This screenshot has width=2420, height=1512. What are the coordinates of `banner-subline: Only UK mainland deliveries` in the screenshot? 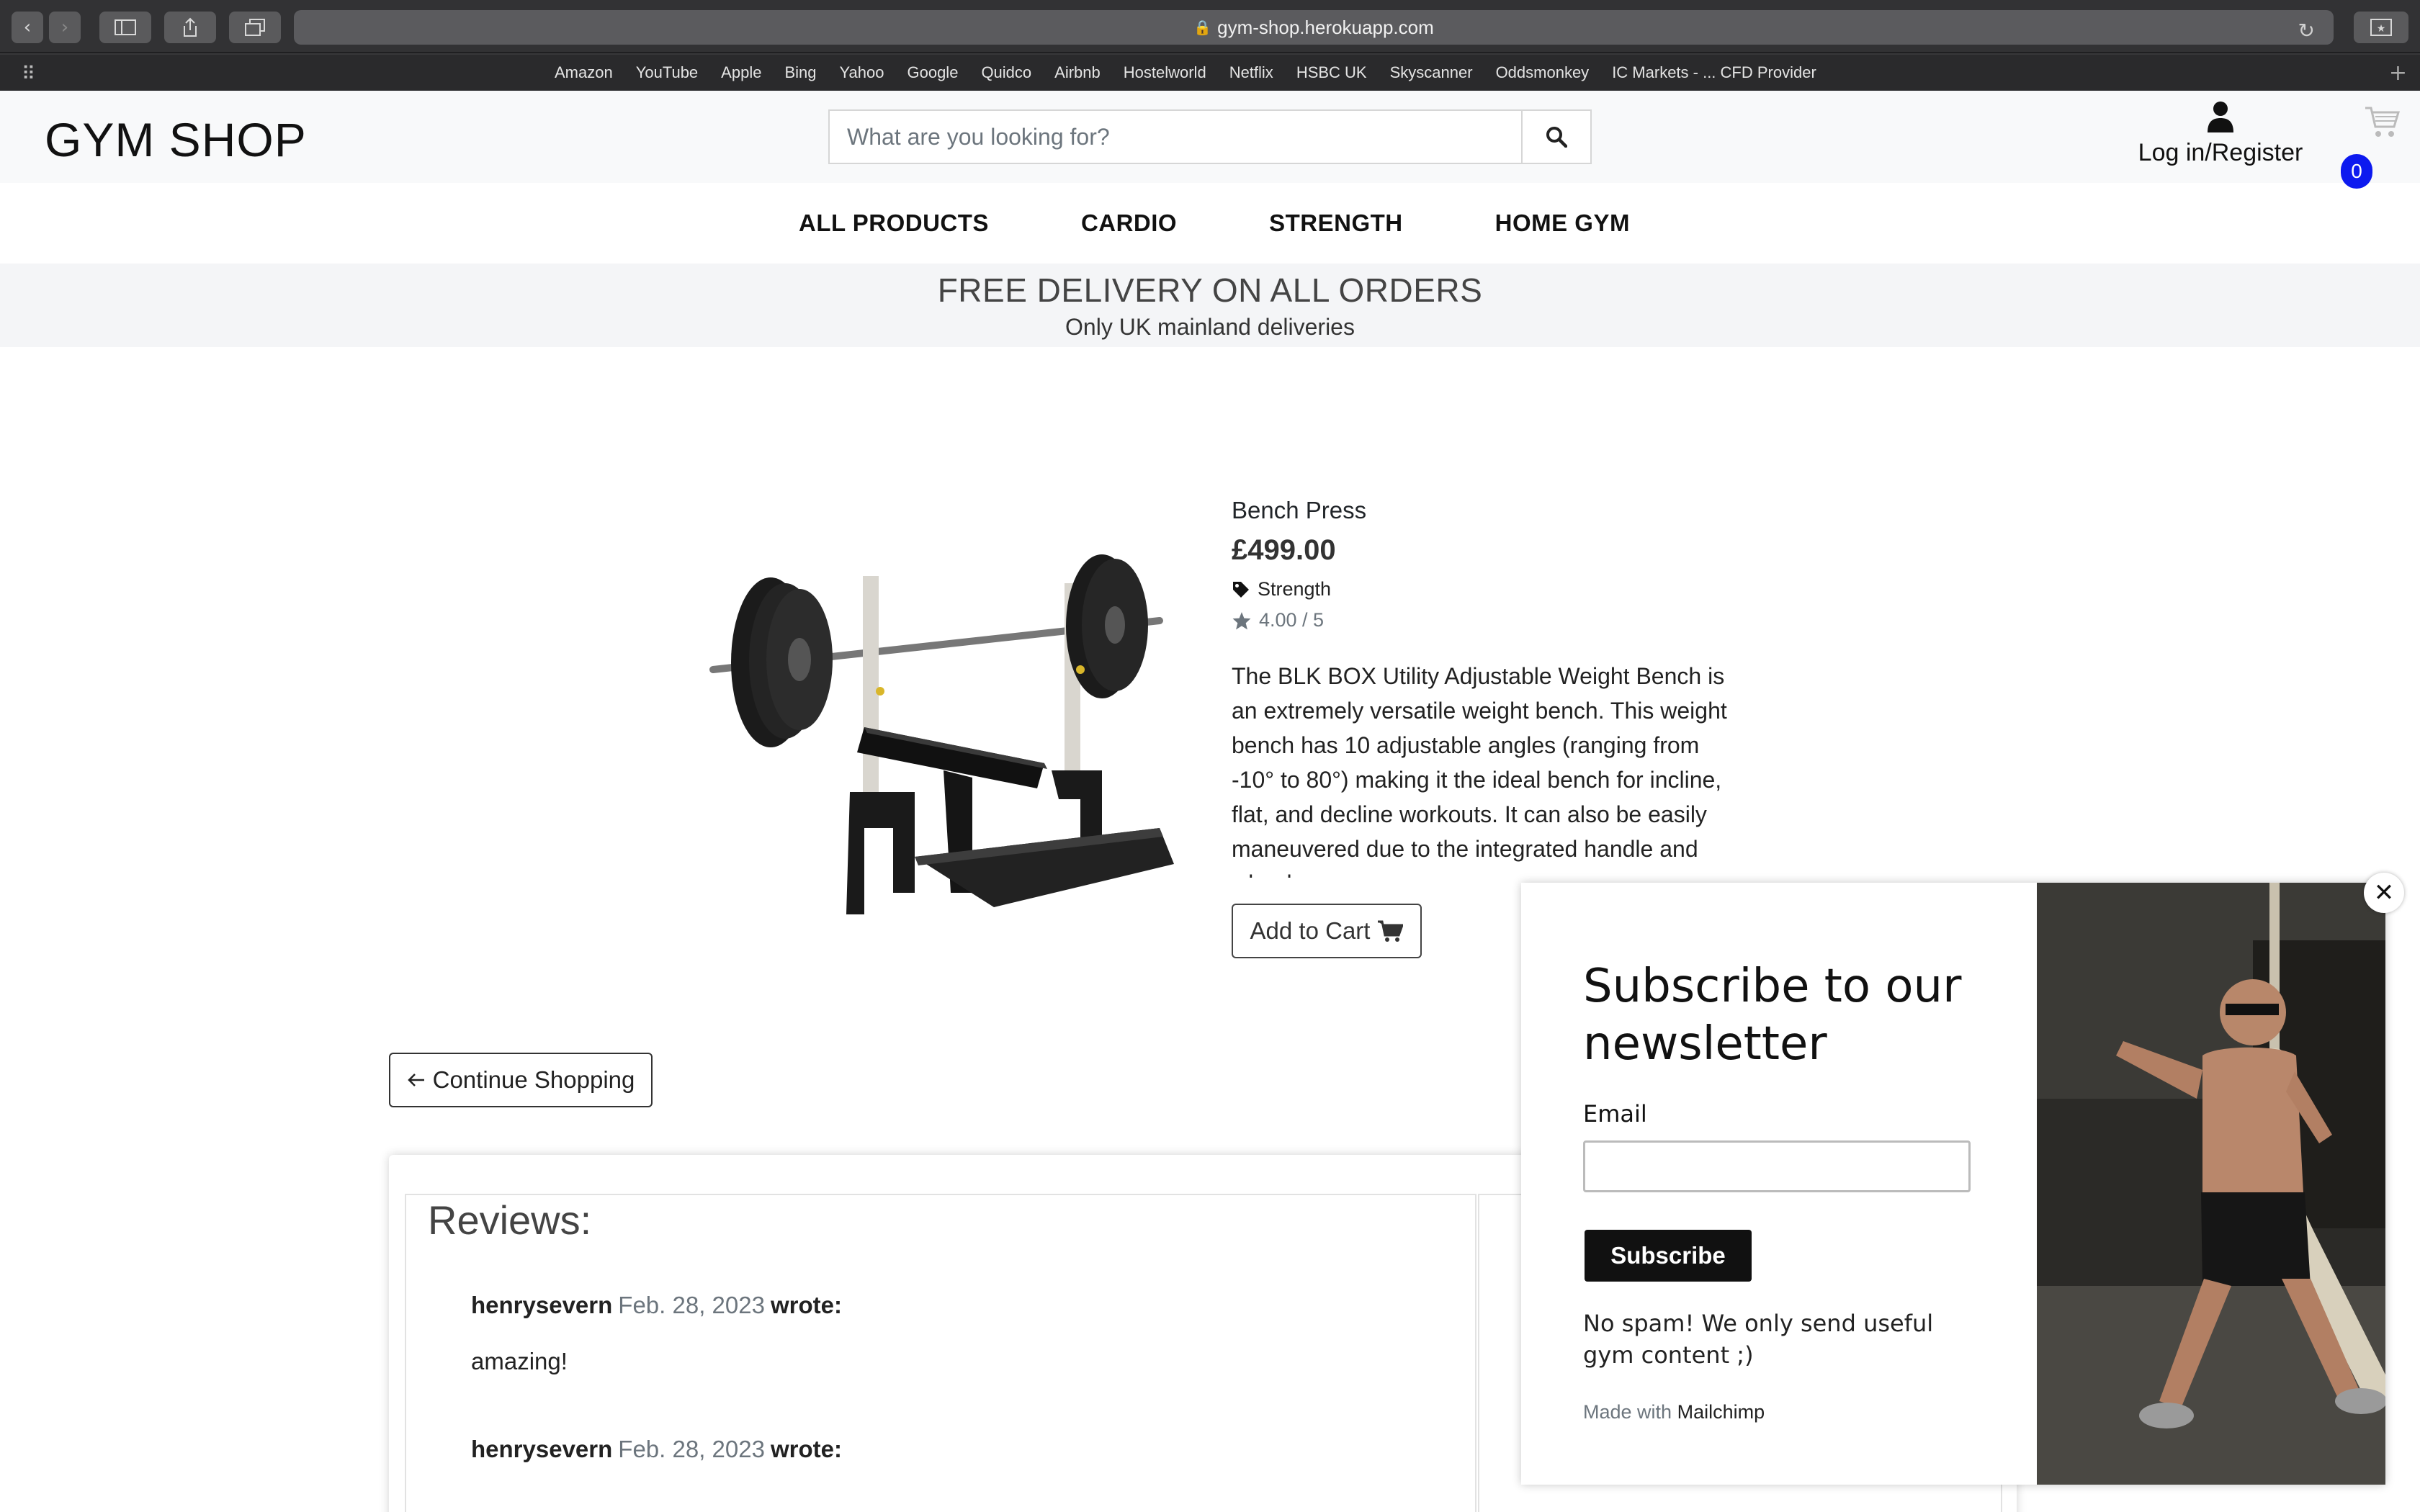 It's located at (1210, 327).